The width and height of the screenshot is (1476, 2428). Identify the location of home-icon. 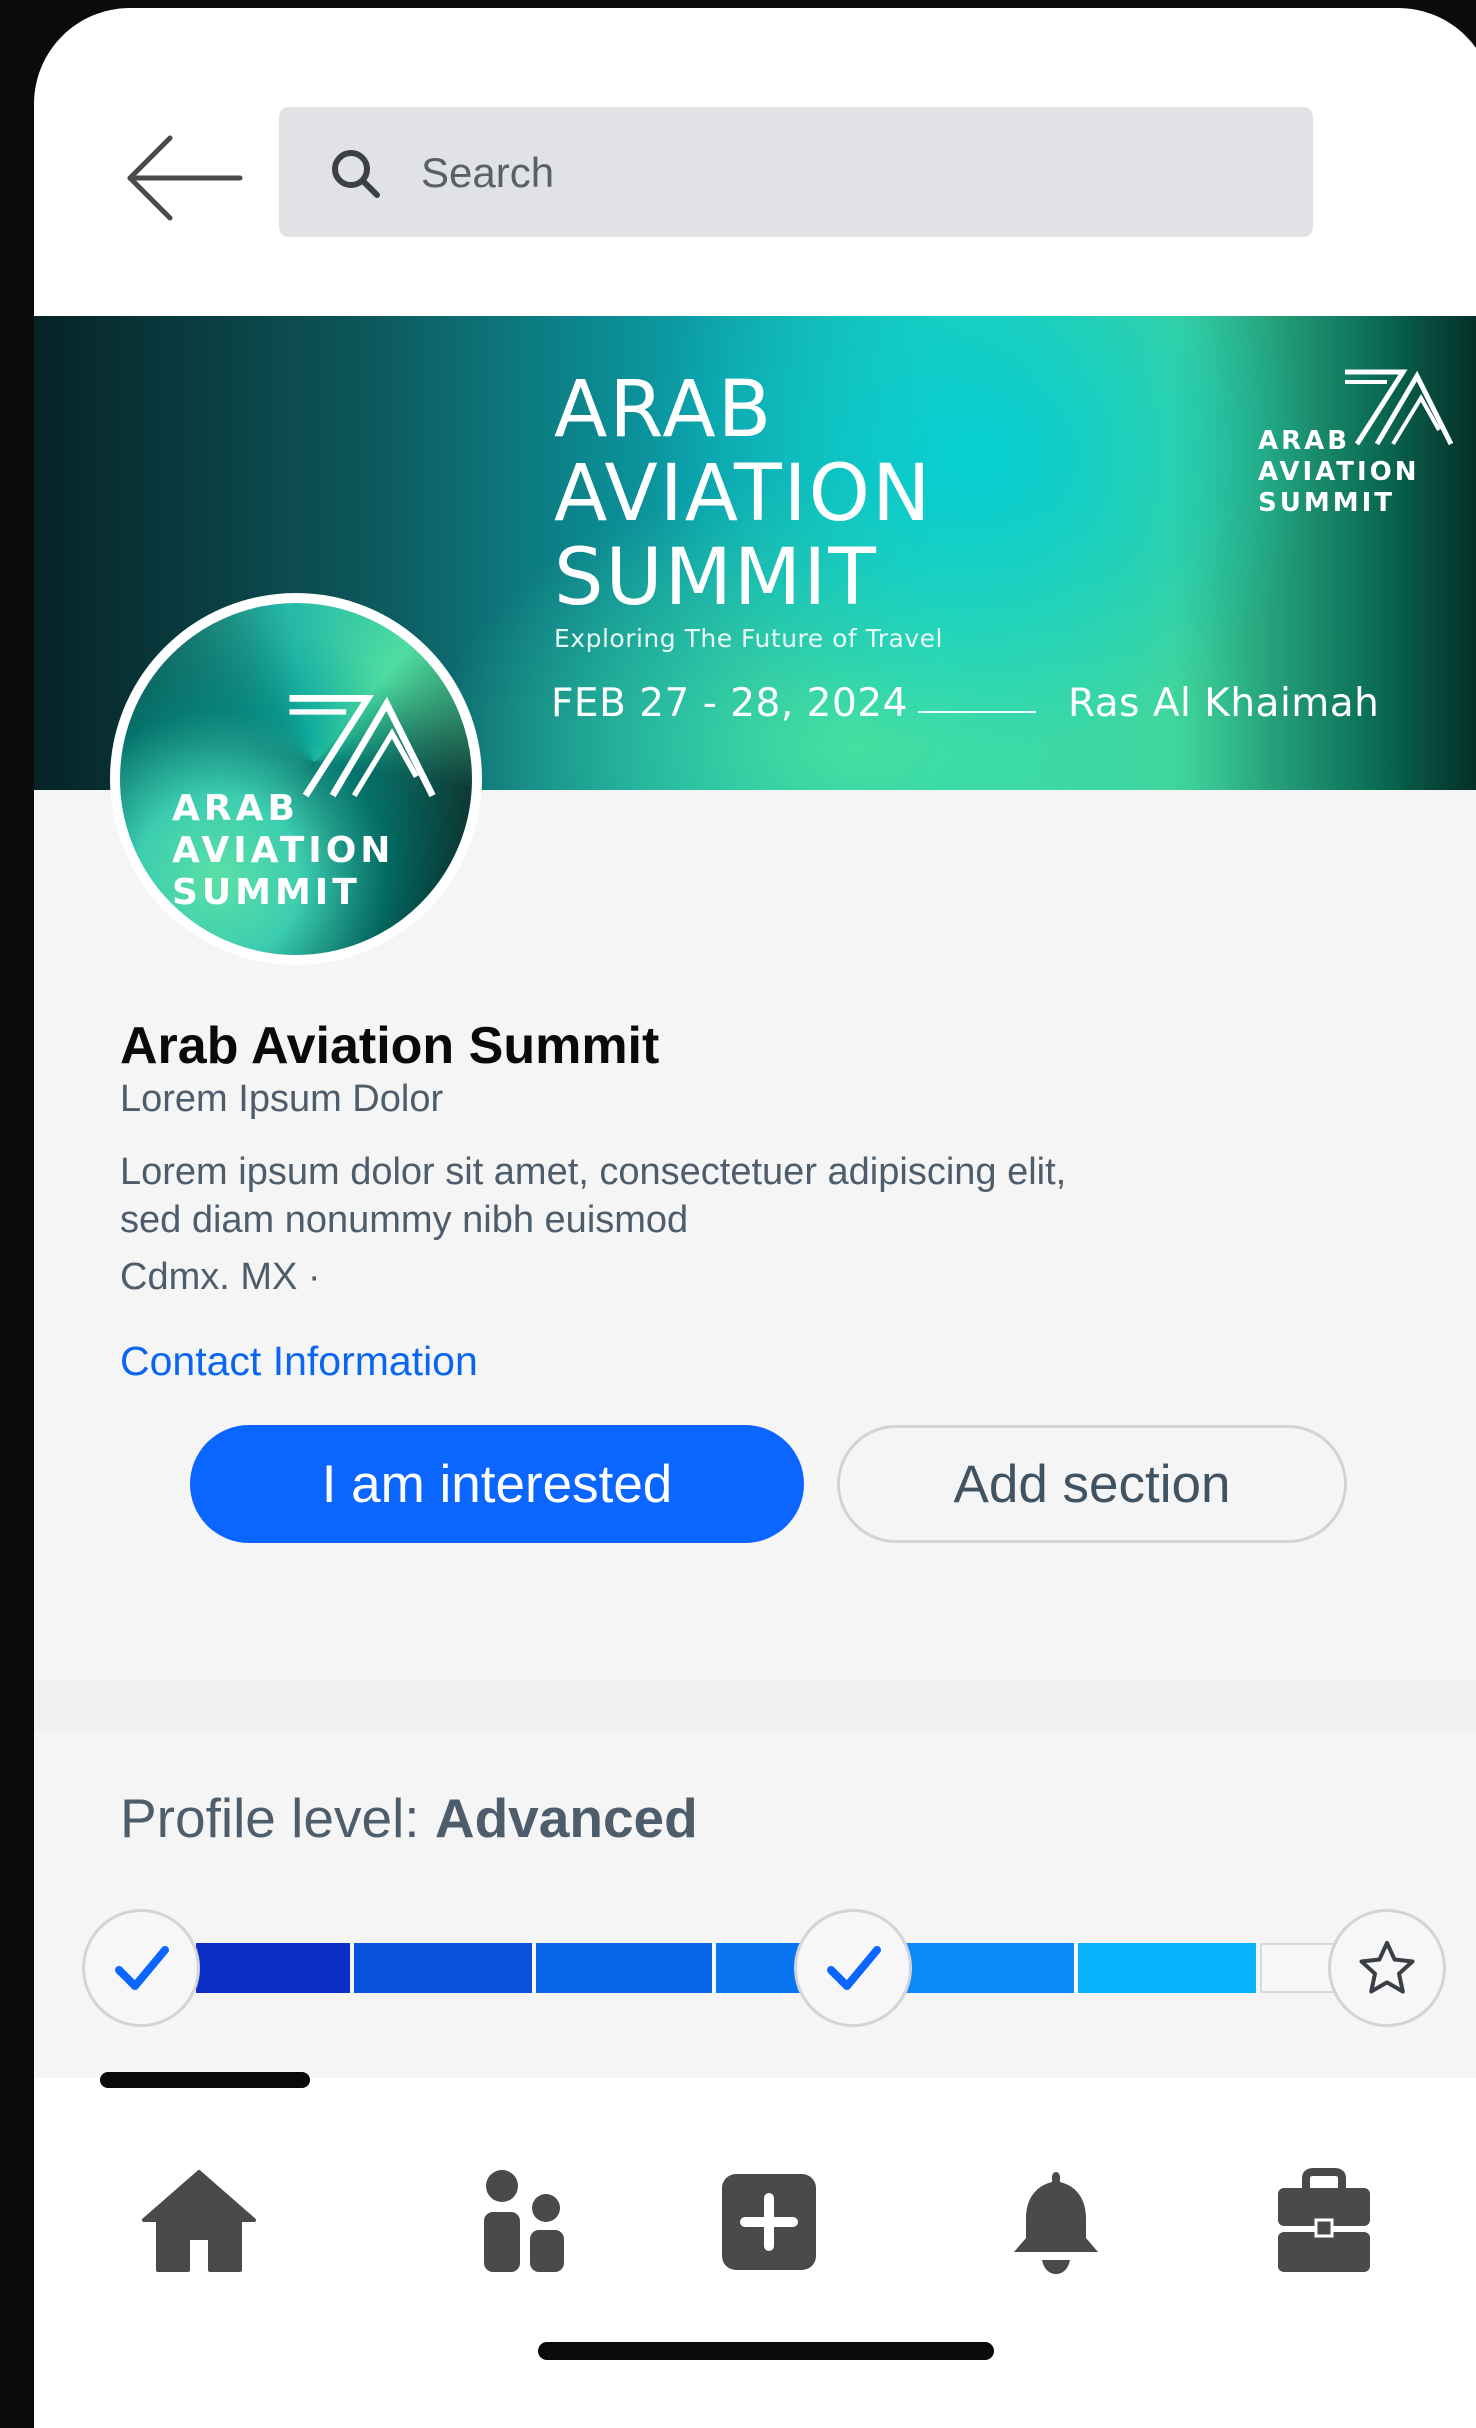
(199, 2221).